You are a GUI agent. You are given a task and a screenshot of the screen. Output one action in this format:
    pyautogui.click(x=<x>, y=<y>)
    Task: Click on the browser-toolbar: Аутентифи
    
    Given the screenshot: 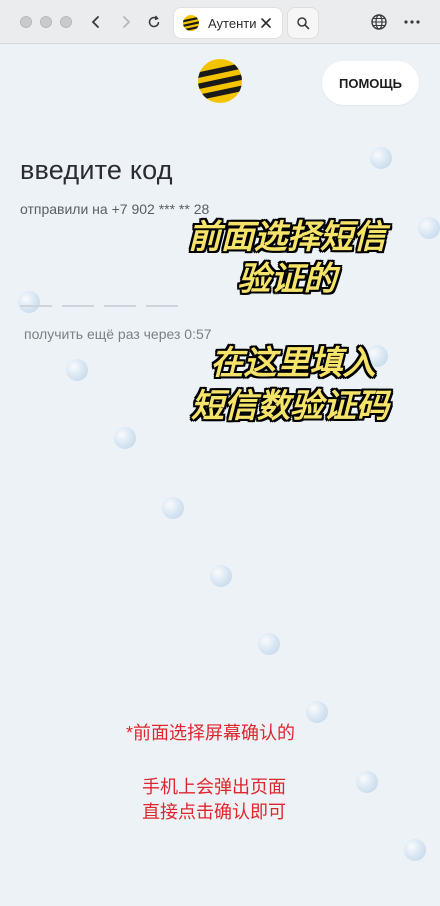 What is the action you would take?
    pyautogui.click(x=220, y=22)
    